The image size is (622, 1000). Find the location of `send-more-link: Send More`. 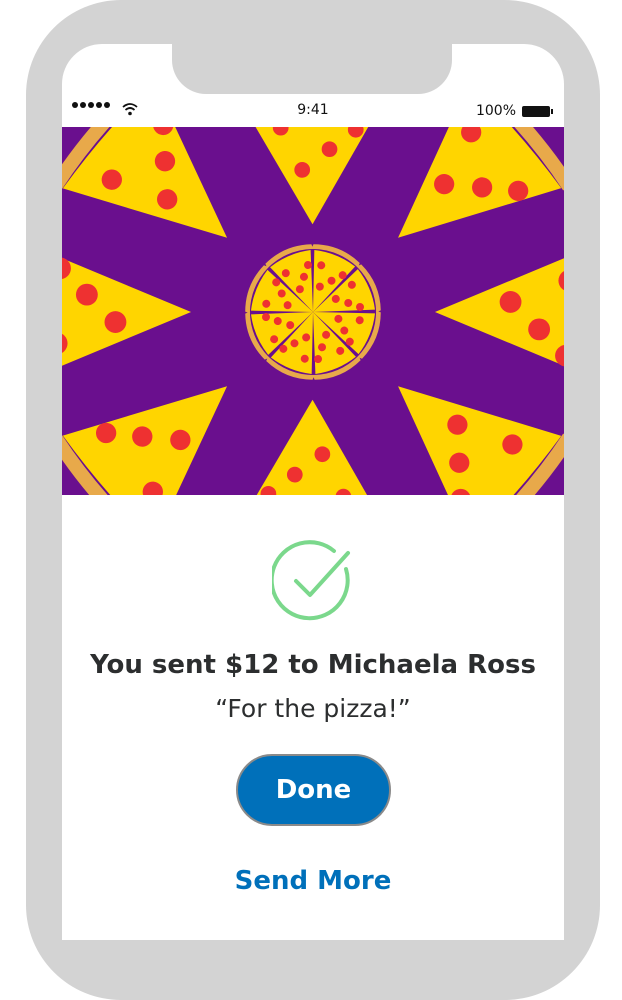

send-more-link: Send More is located at coordinates (313, 881).